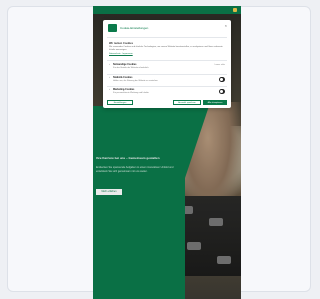 The image size is (320, 299). I want to click on dialog-title: Cookie-Einstellungen, so click(134, 28).